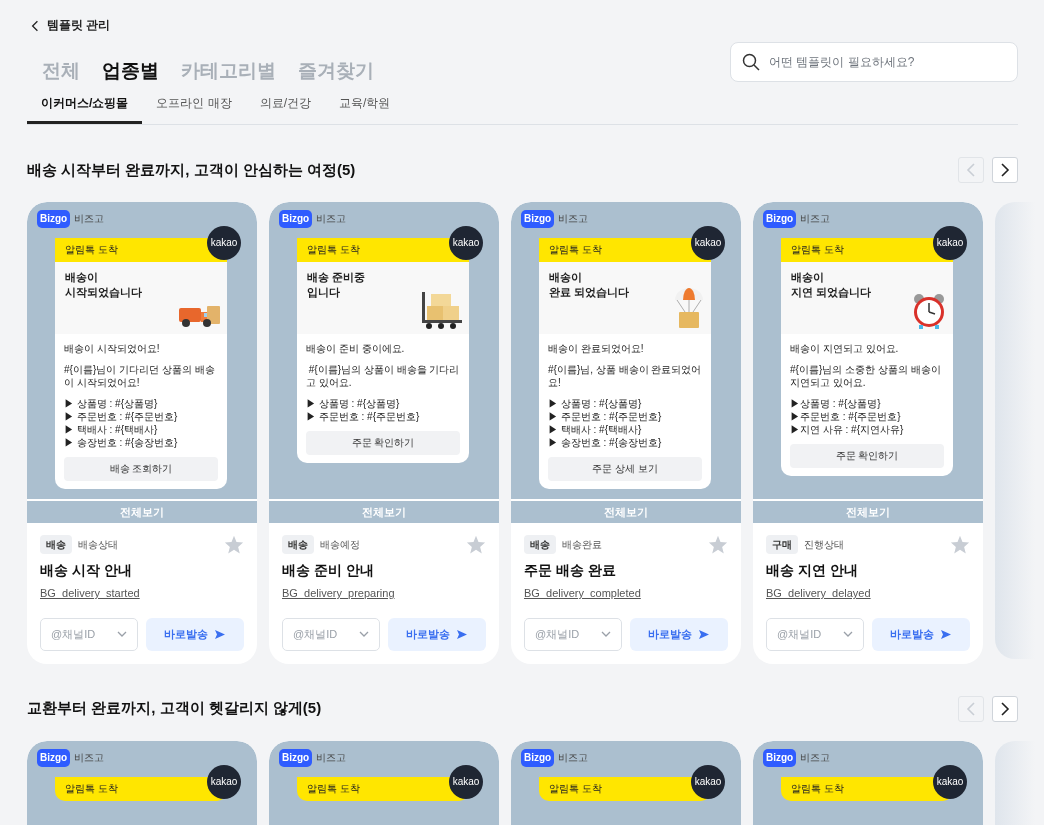 The height and width of the screenshot is (825, 1044). What do you see at coordinates (328, 570) in the screenshot?
I see `template-name: 배송 준비 안내` at bounding box center [328, 570].